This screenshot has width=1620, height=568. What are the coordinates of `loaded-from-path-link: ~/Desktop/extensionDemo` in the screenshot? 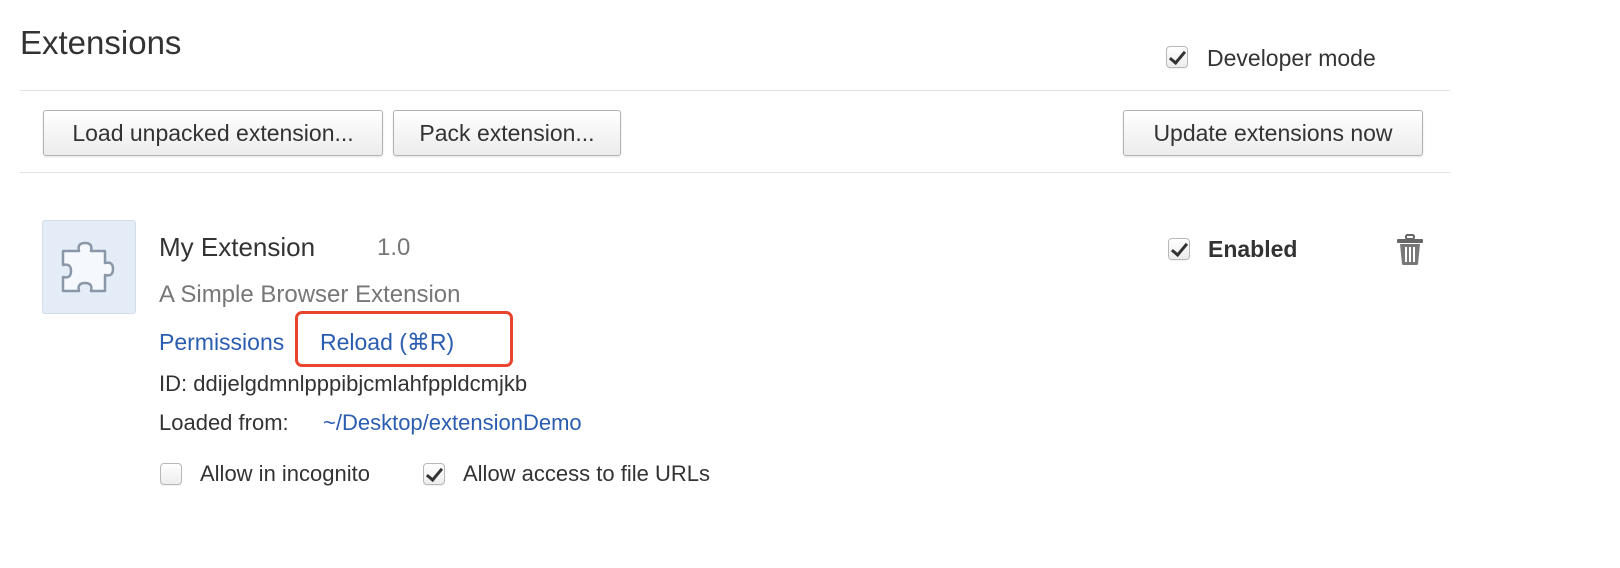 It's located at (452, 423).